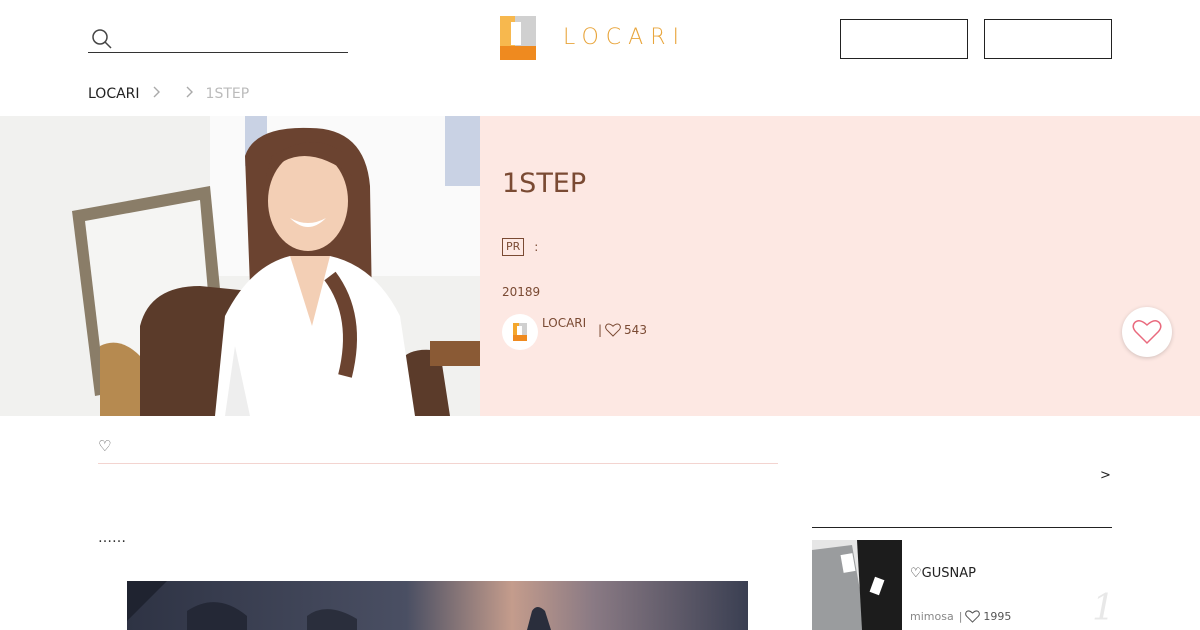 This screenshot has height=630, width=1200. What do you see at coordinates (857, 585) in the screenshot?
I see `ranking-thumbnail` at bounding box center [857, 585].